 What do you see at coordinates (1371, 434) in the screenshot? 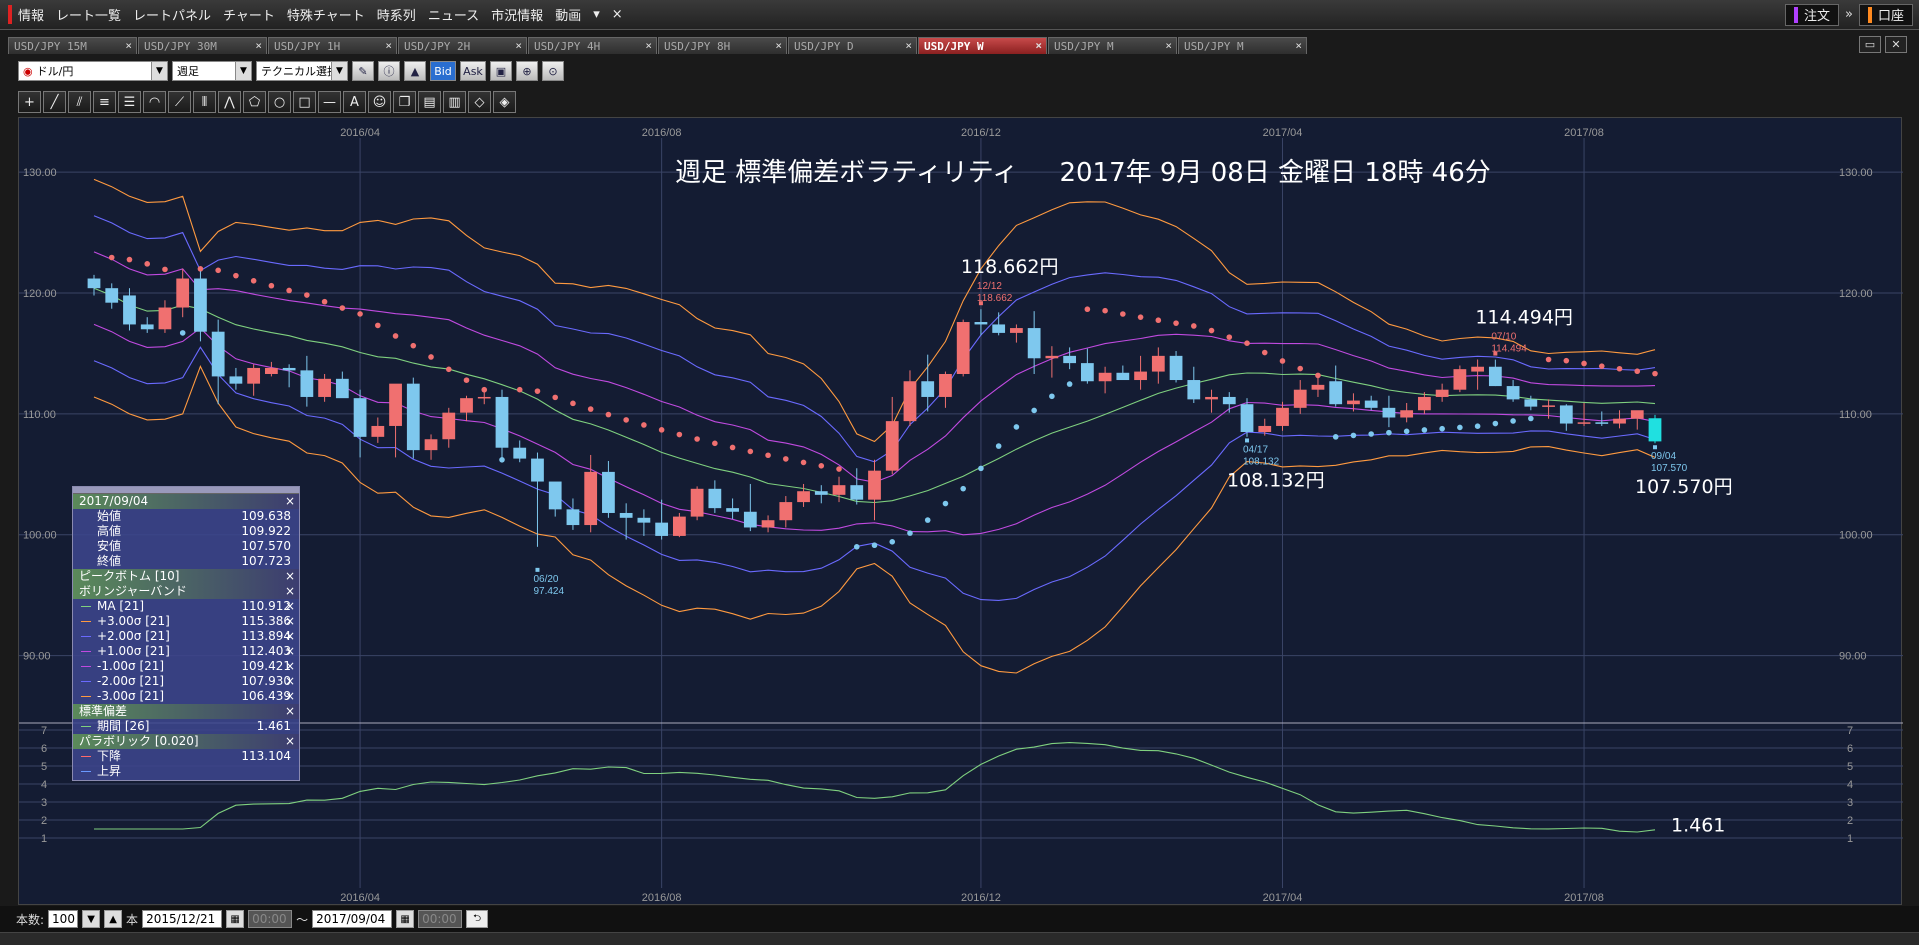
I see `sar-dot-up` at bounding box center [1371, 434].